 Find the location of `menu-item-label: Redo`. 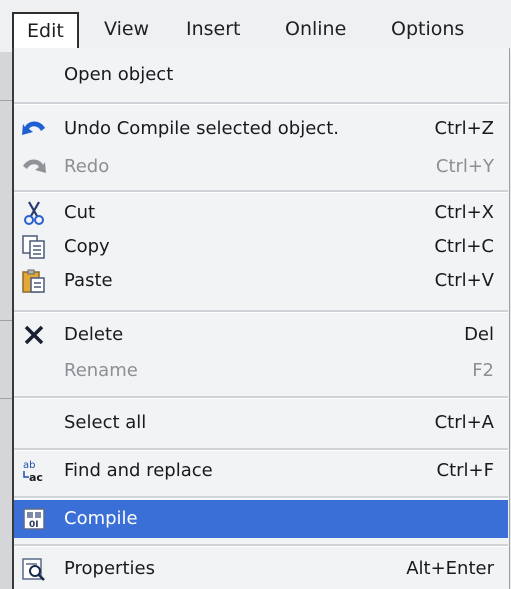

menu-item-label: Redo is located at coordinates (87, 166).